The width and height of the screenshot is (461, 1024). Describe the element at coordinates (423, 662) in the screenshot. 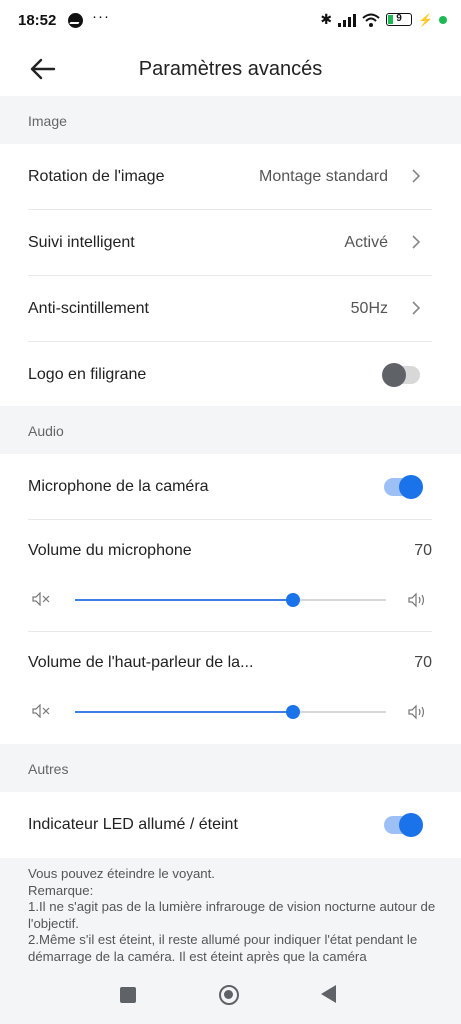

I see `speaker-volume-value: 70` at that location.